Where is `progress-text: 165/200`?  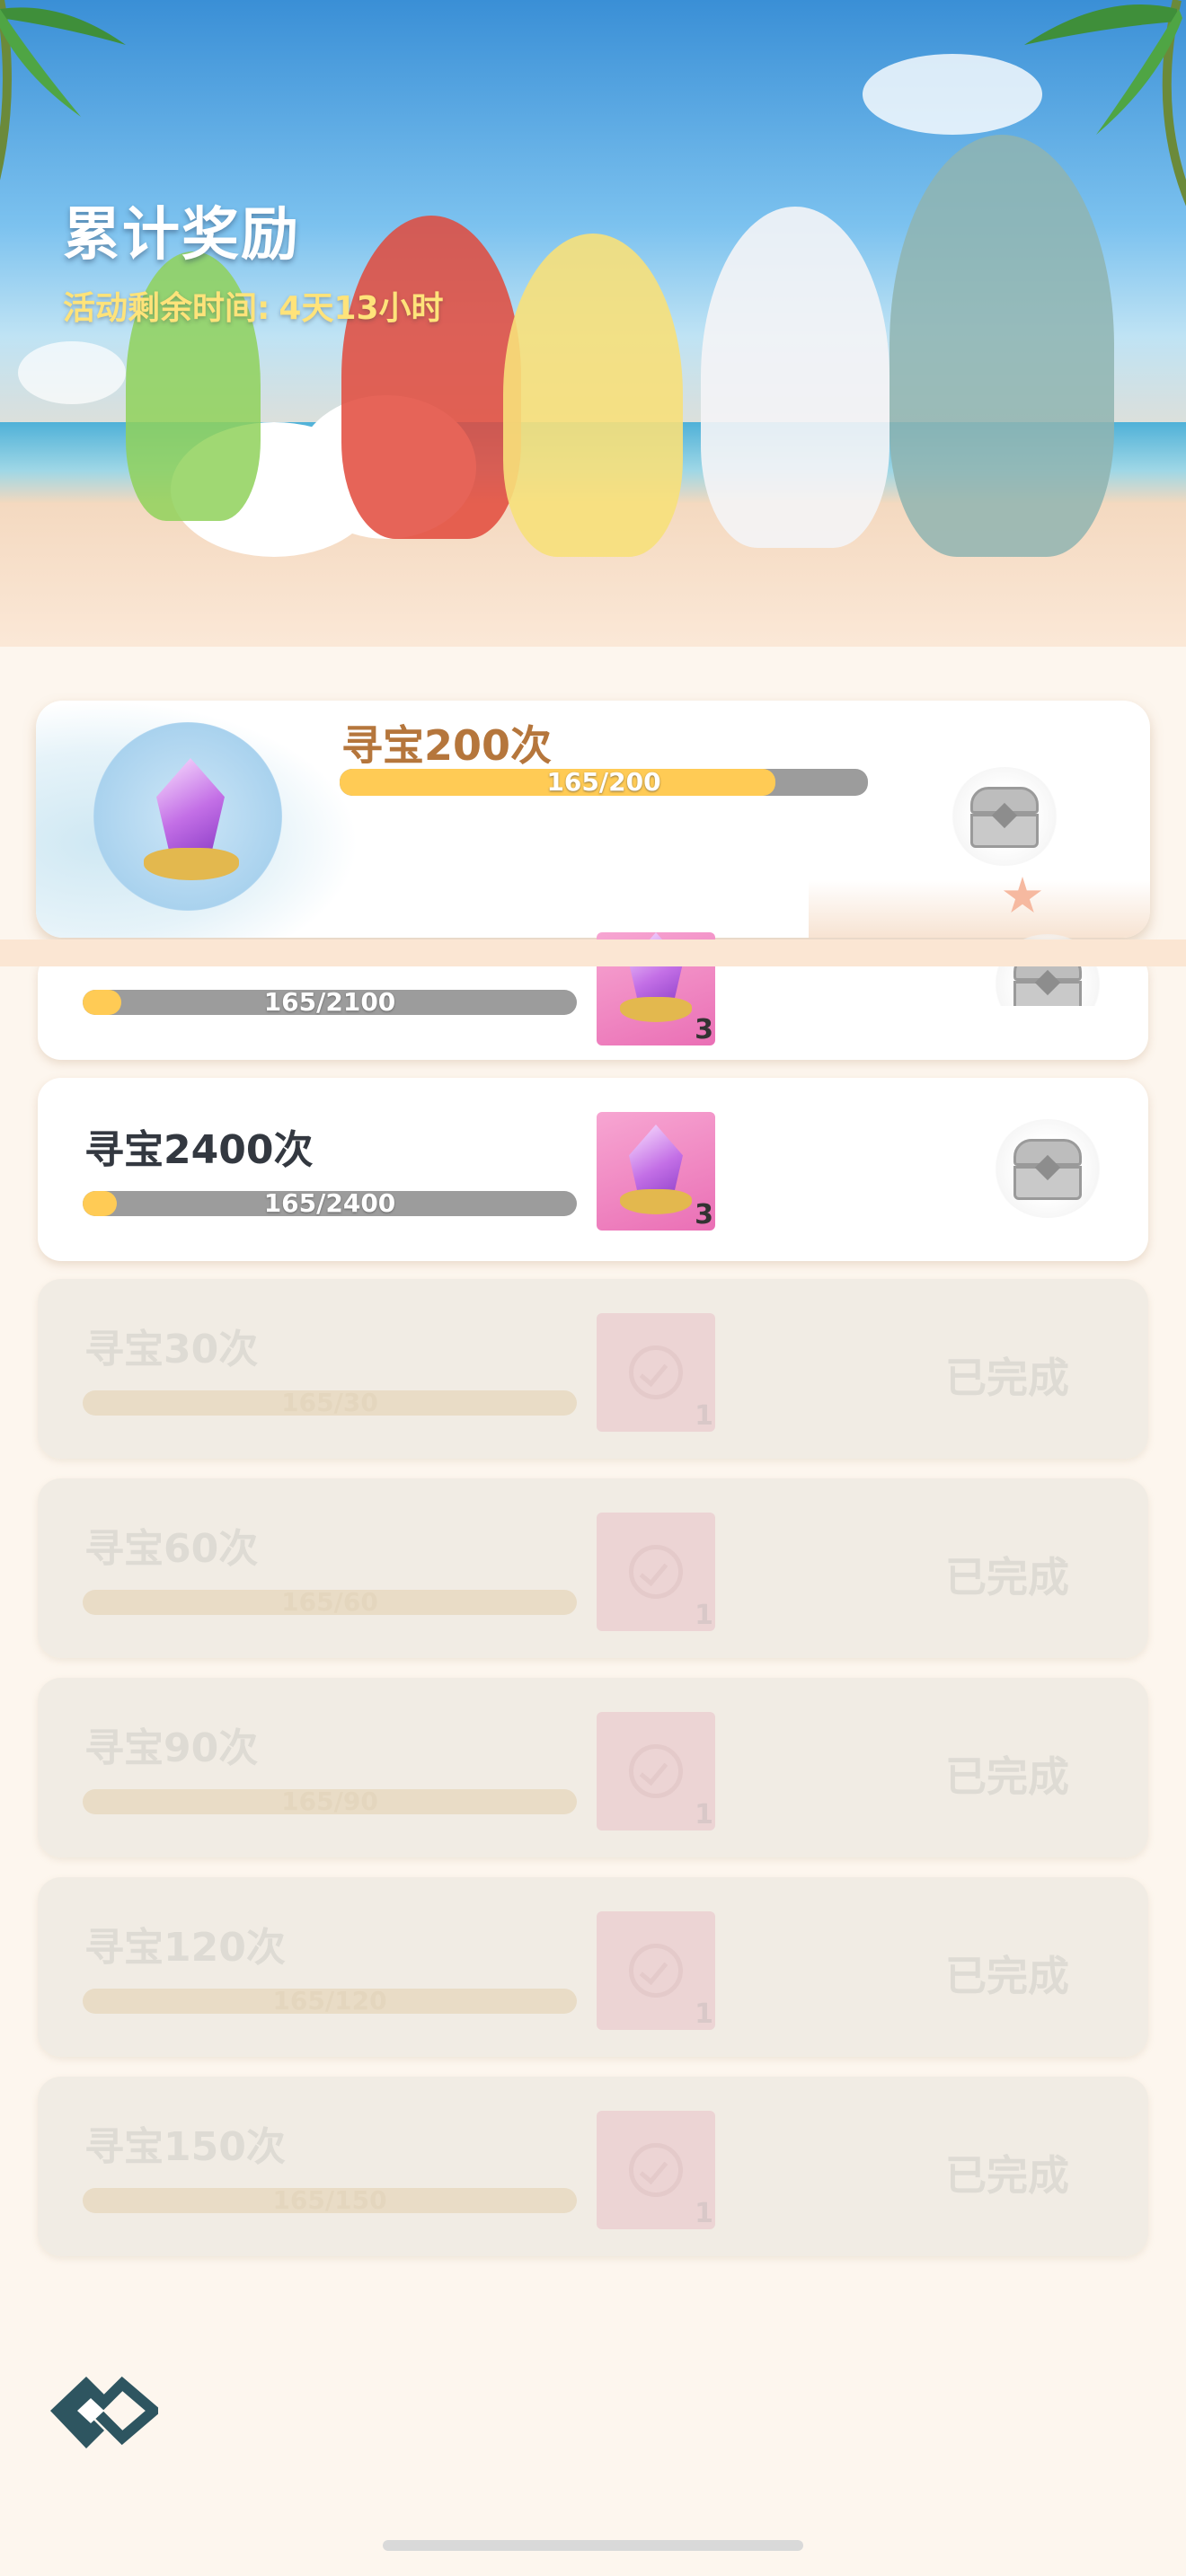
progress-text: 165/200 is located at coordinates (603, 782).